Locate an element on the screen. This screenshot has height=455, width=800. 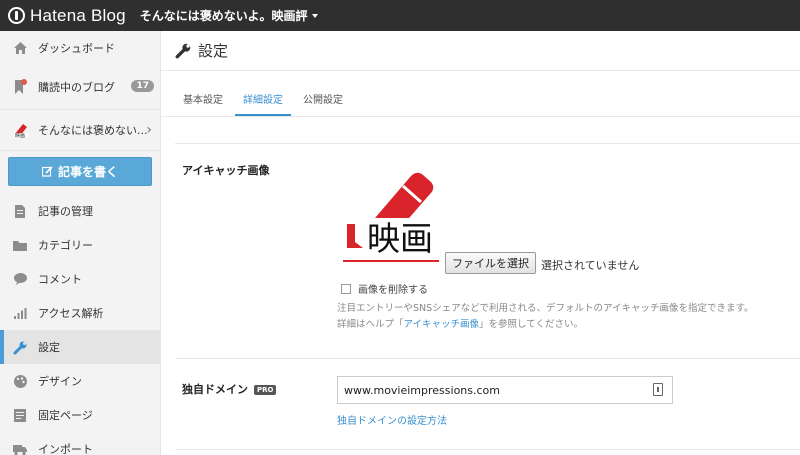
custom-domain-label: 独自ドメイン PRO is located at coordinates (229, 389).